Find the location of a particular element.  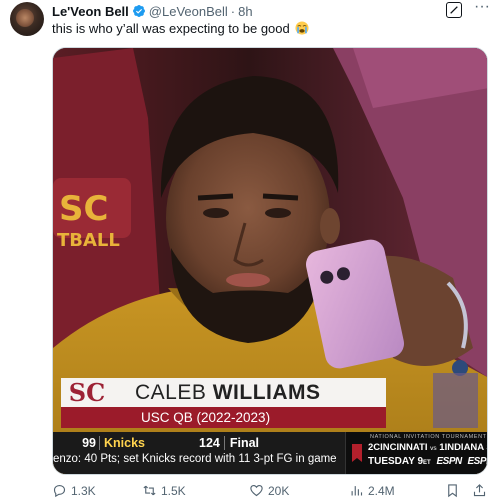

retweet-icon is located at coordinates (149, 490).